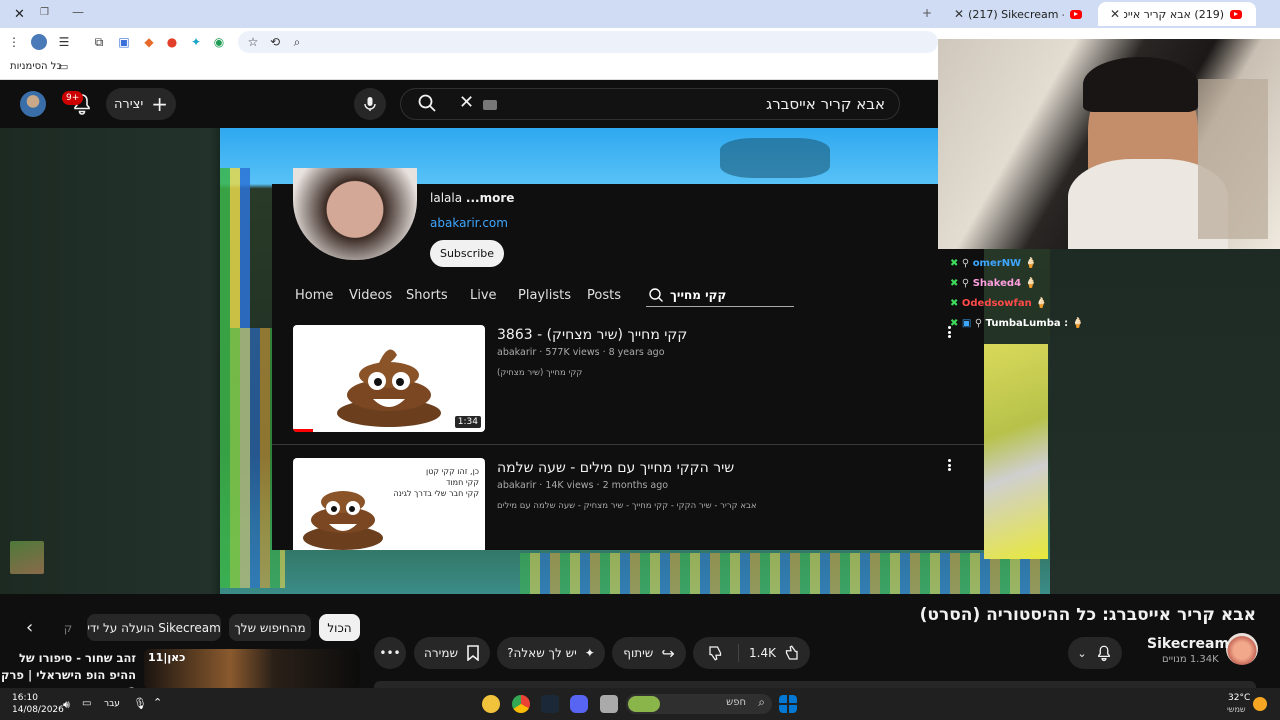 This screenshot has width=1280, height=720. Describe the element at coordinates (253, 42) in the screenshot. I see `bookmark-star-icon: ☆` at that location.